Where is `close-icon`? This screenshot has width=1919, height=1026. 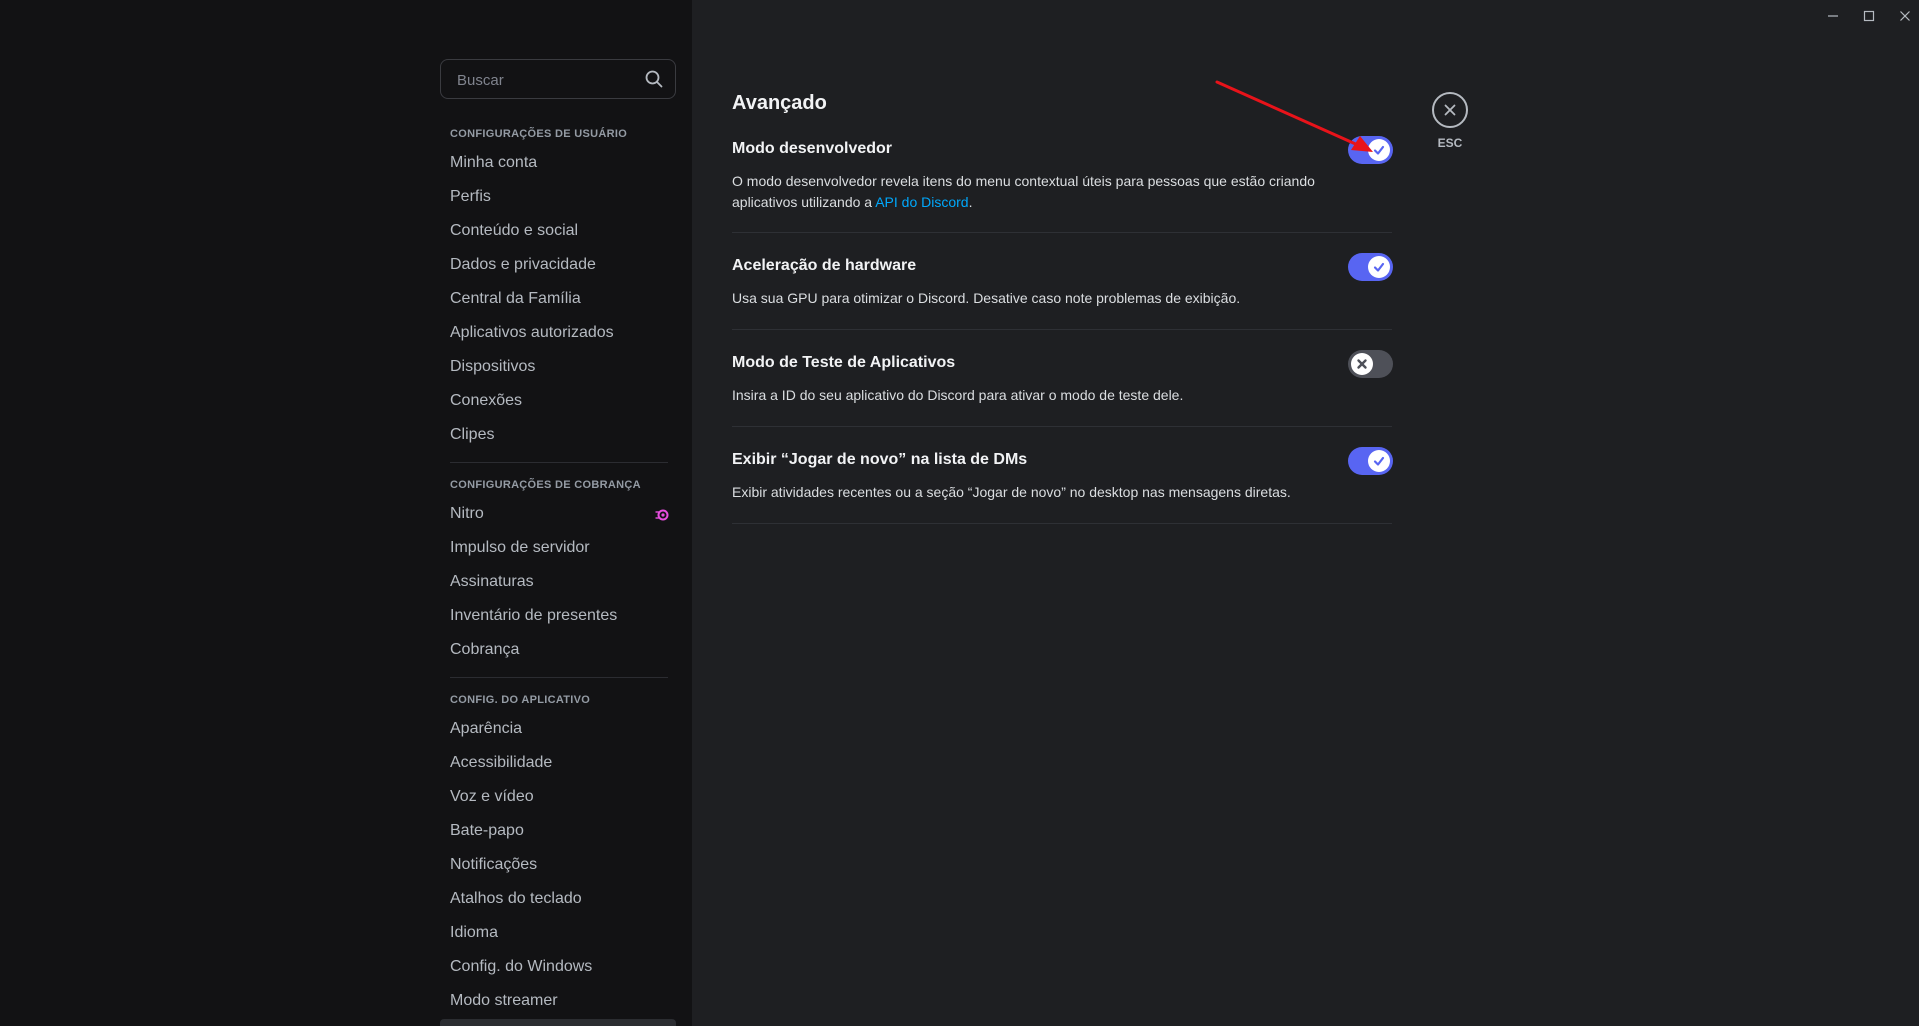 close-icon is located at coordinates (1450, 110).